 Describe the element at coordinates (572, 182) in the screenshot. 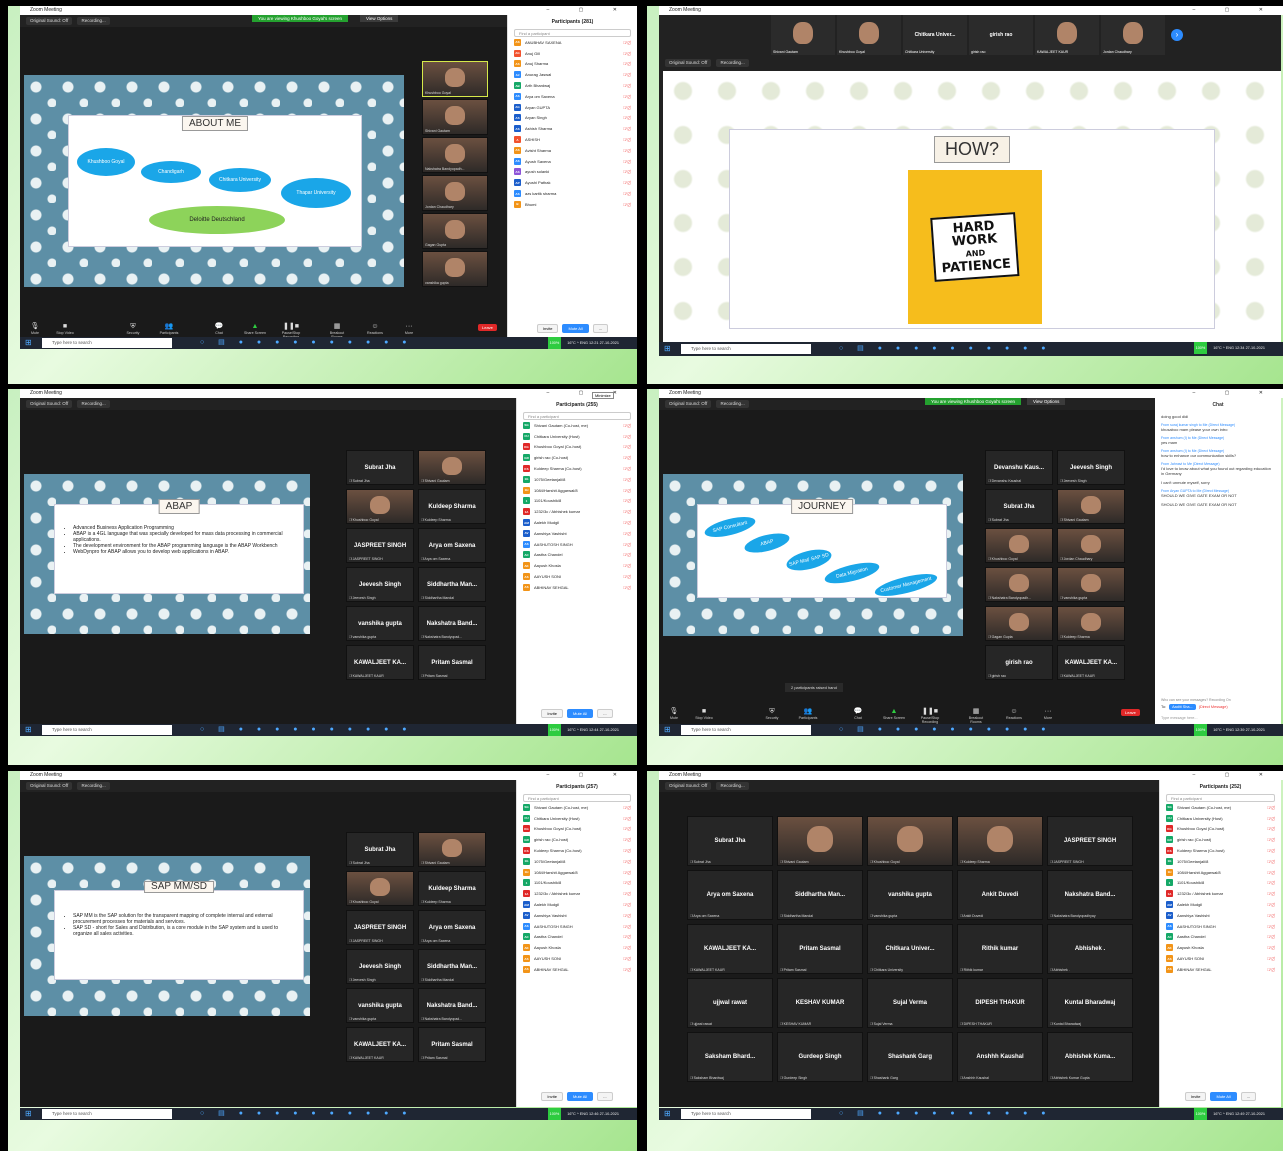

I see `participant-row: AP Ayushi Pathak 🎙̸ ▢̸` at that location.